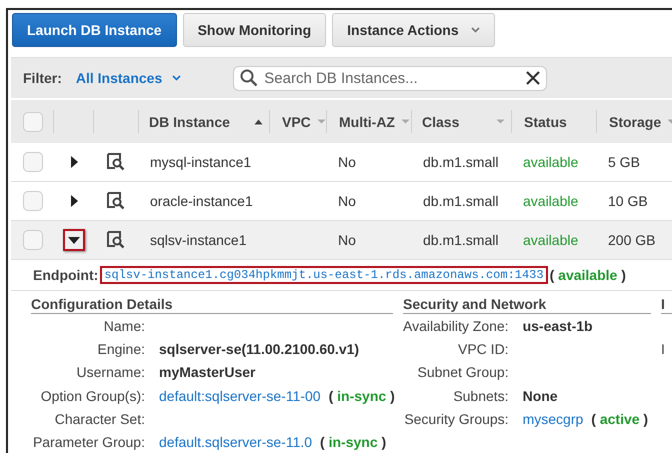 This screenshot has height=453, width=672. Describe the element at coordinates (33, 122) in the screenshot. I see `select-all-checkbox` at that location.